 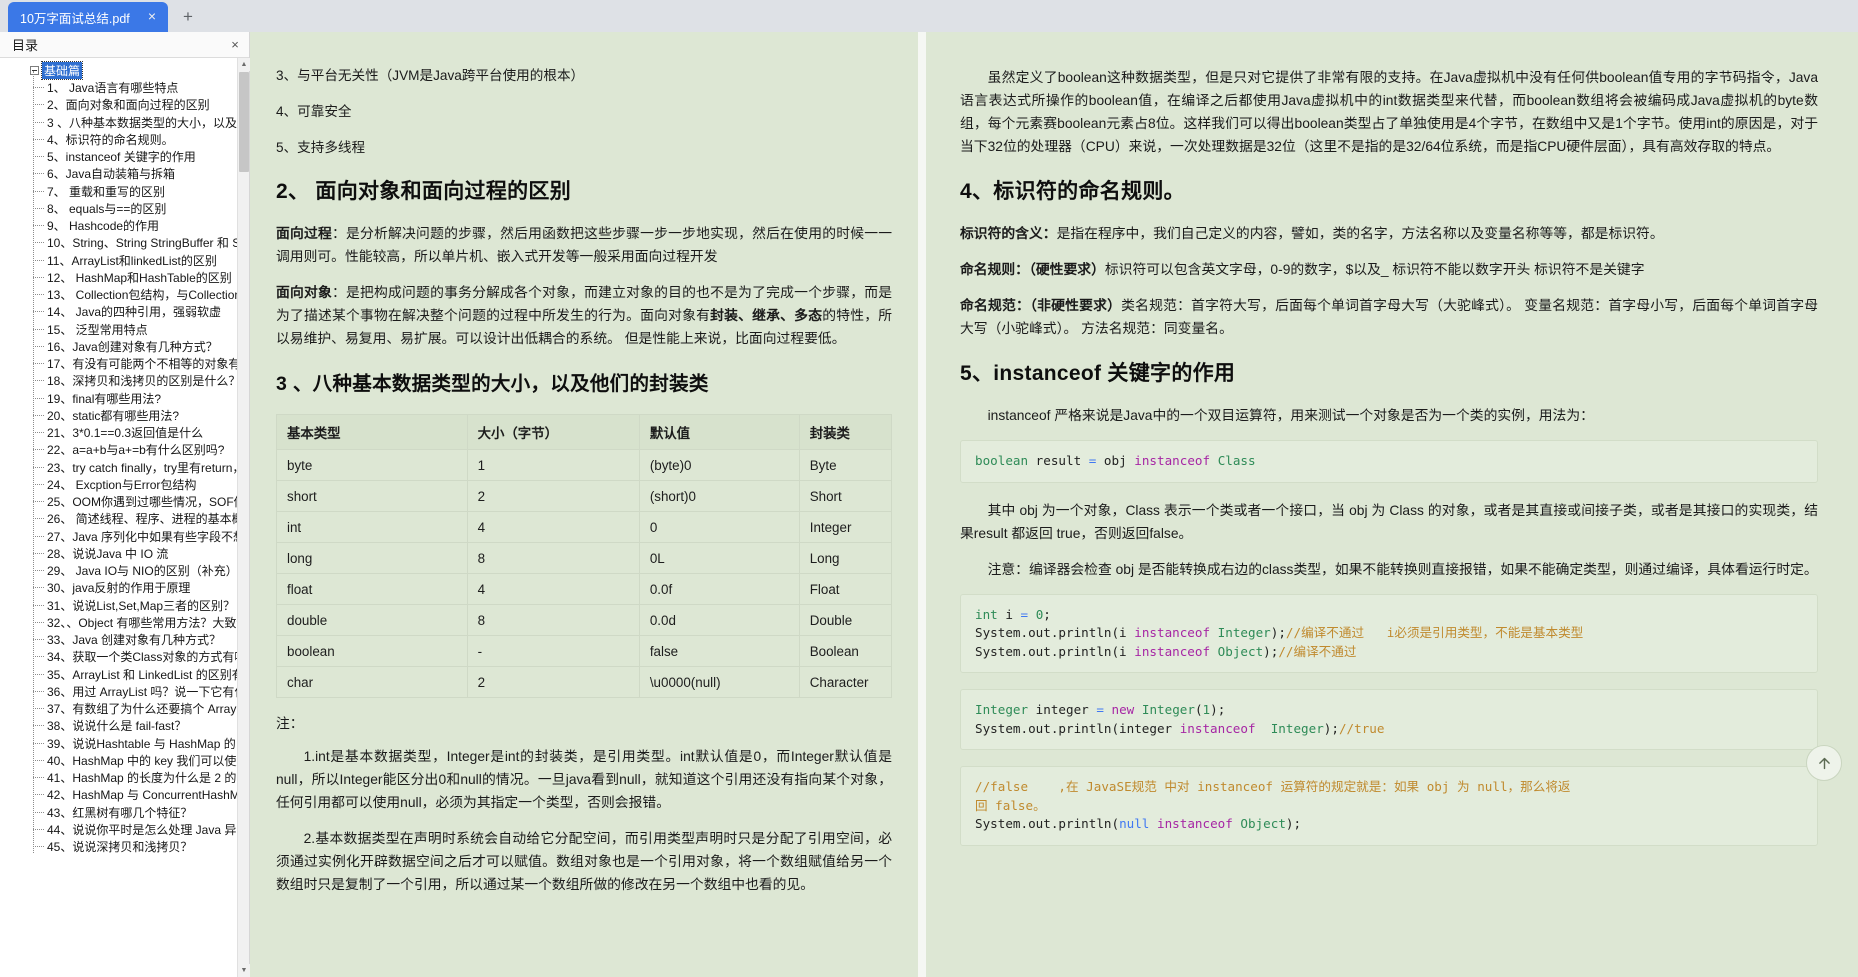 What do you see at coordinates (119, 260) in the screenshot?
I see `outline-item-11: 11、ArrayList和linkedList的区别` at bounding box center [119, 260].